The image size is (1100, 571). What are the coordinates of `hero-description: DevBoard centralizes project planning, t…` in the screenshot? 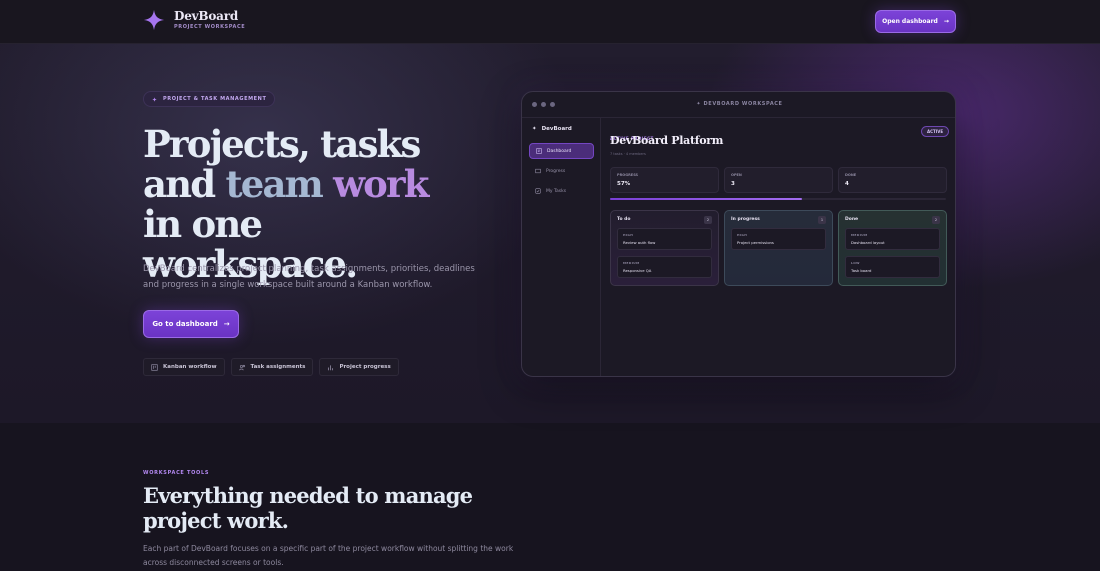 It's located at (309, 277).